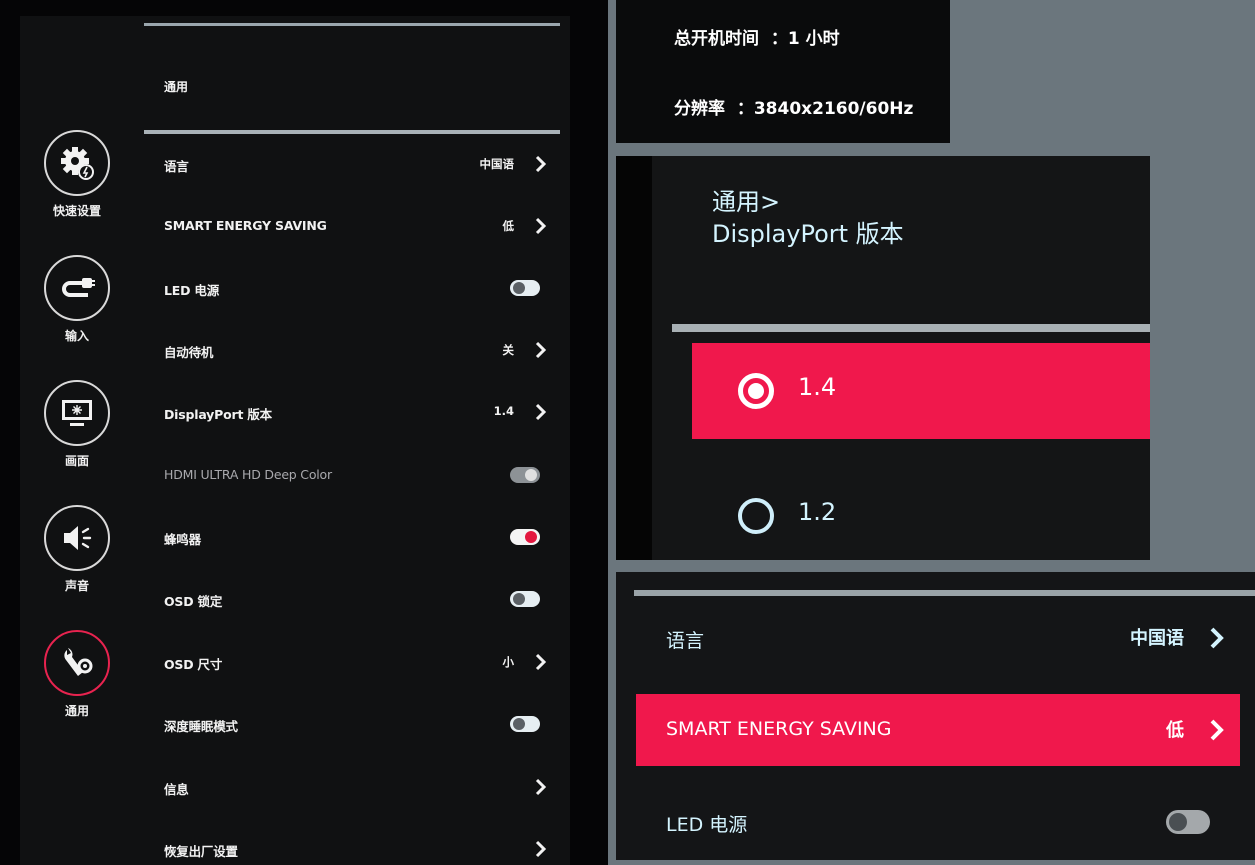 The image size is (1255, 865). Describe the element at coordinates (352, 475) in the screenshot. I see `menu-row-hdmi-deep-color: HDMI ULTRA HD Deep Color` at that location.